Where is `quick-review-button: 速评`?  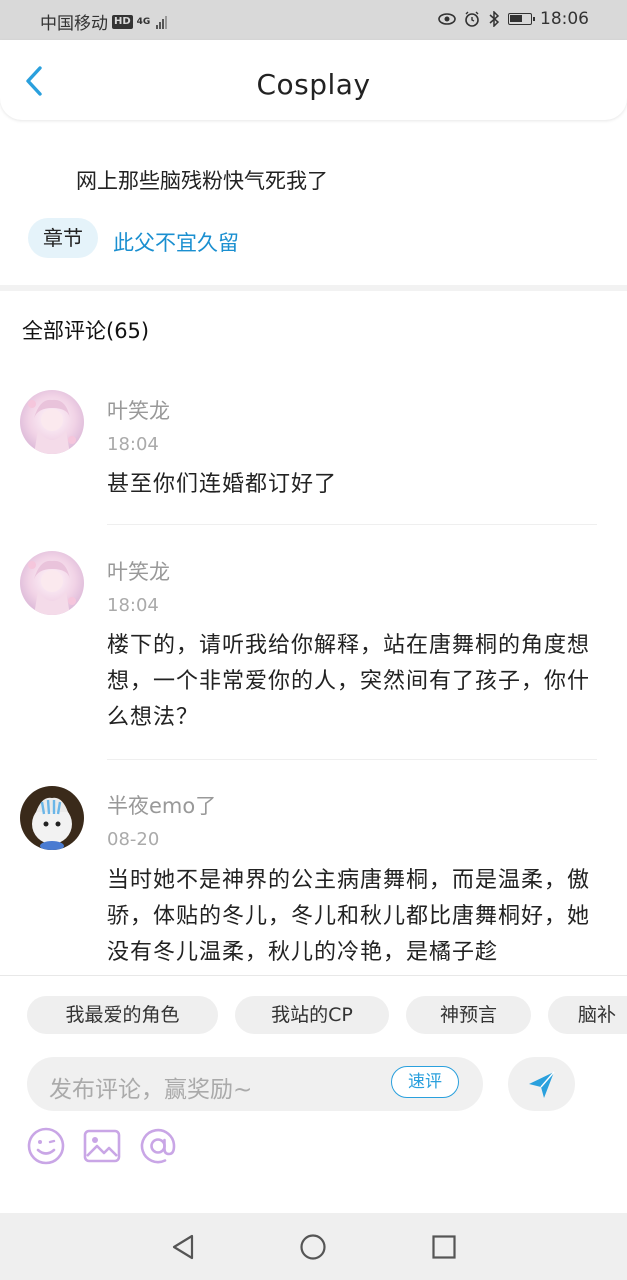 quick-review-button: 速评 is located at coordinates (425, 1082).